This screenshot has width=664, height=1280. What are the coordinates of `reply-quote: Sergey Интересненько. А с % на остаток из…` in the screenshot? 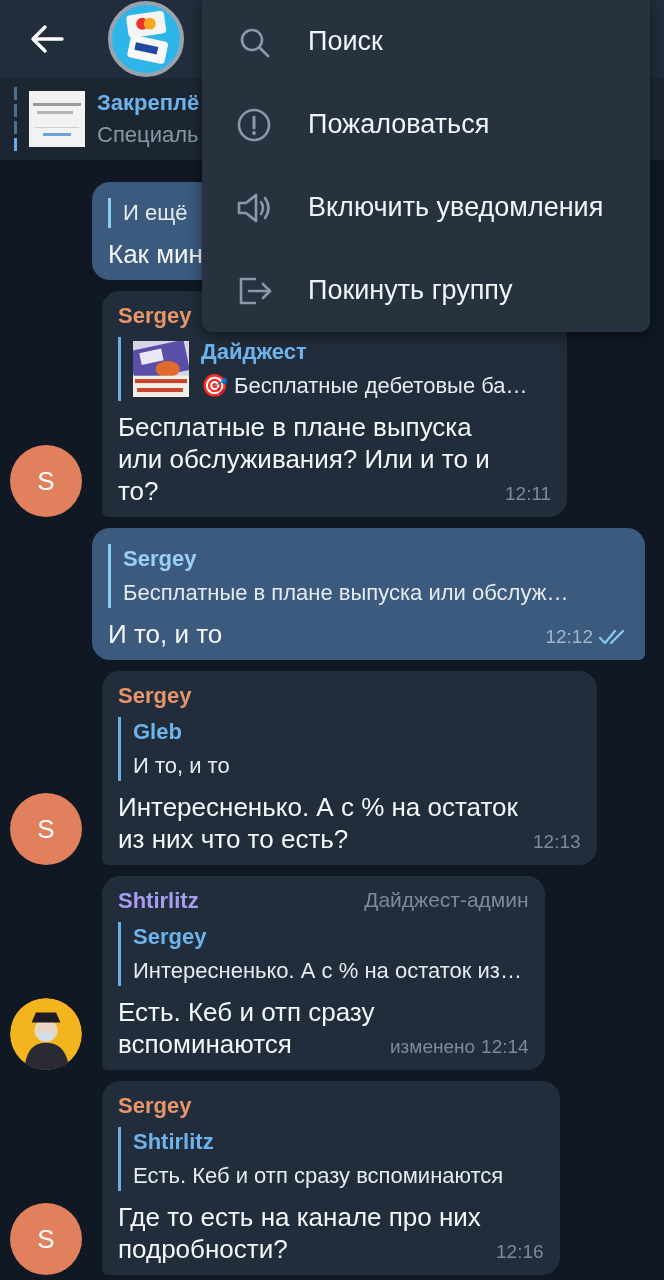 It's located at (323, 954).